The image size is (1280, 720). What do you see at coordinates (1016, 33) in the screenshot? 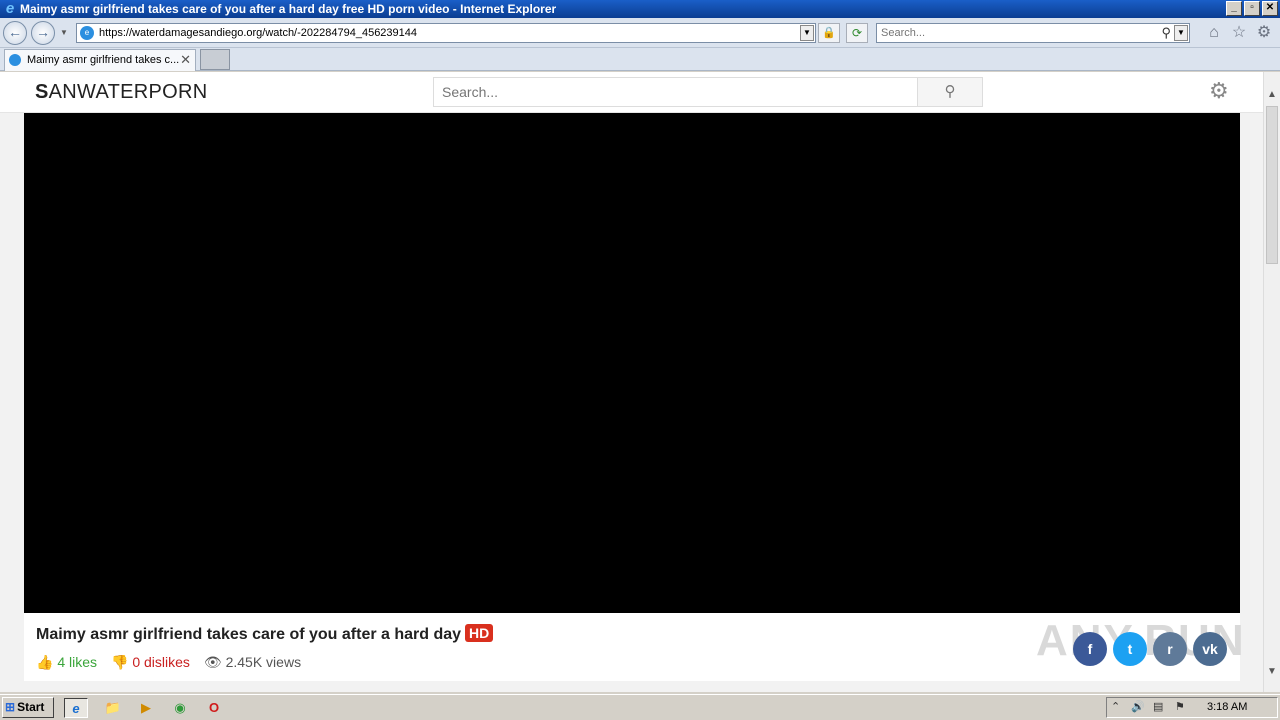
I see `browser-search-input` at bounding box center [1016, 33].